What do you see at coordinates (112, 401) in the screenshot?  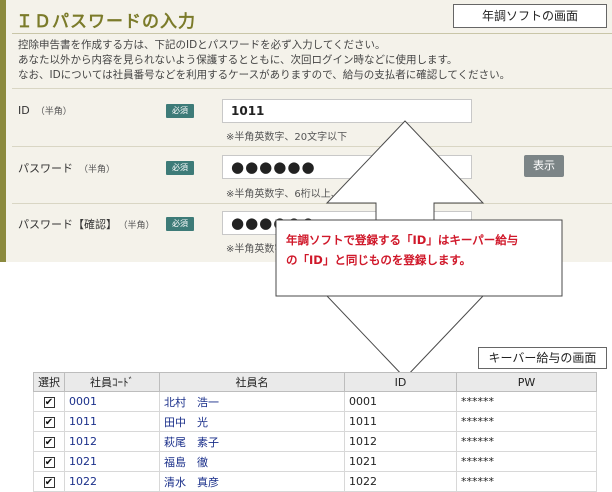 I see `employee-code: 0001` at bounding box center [112, 401].